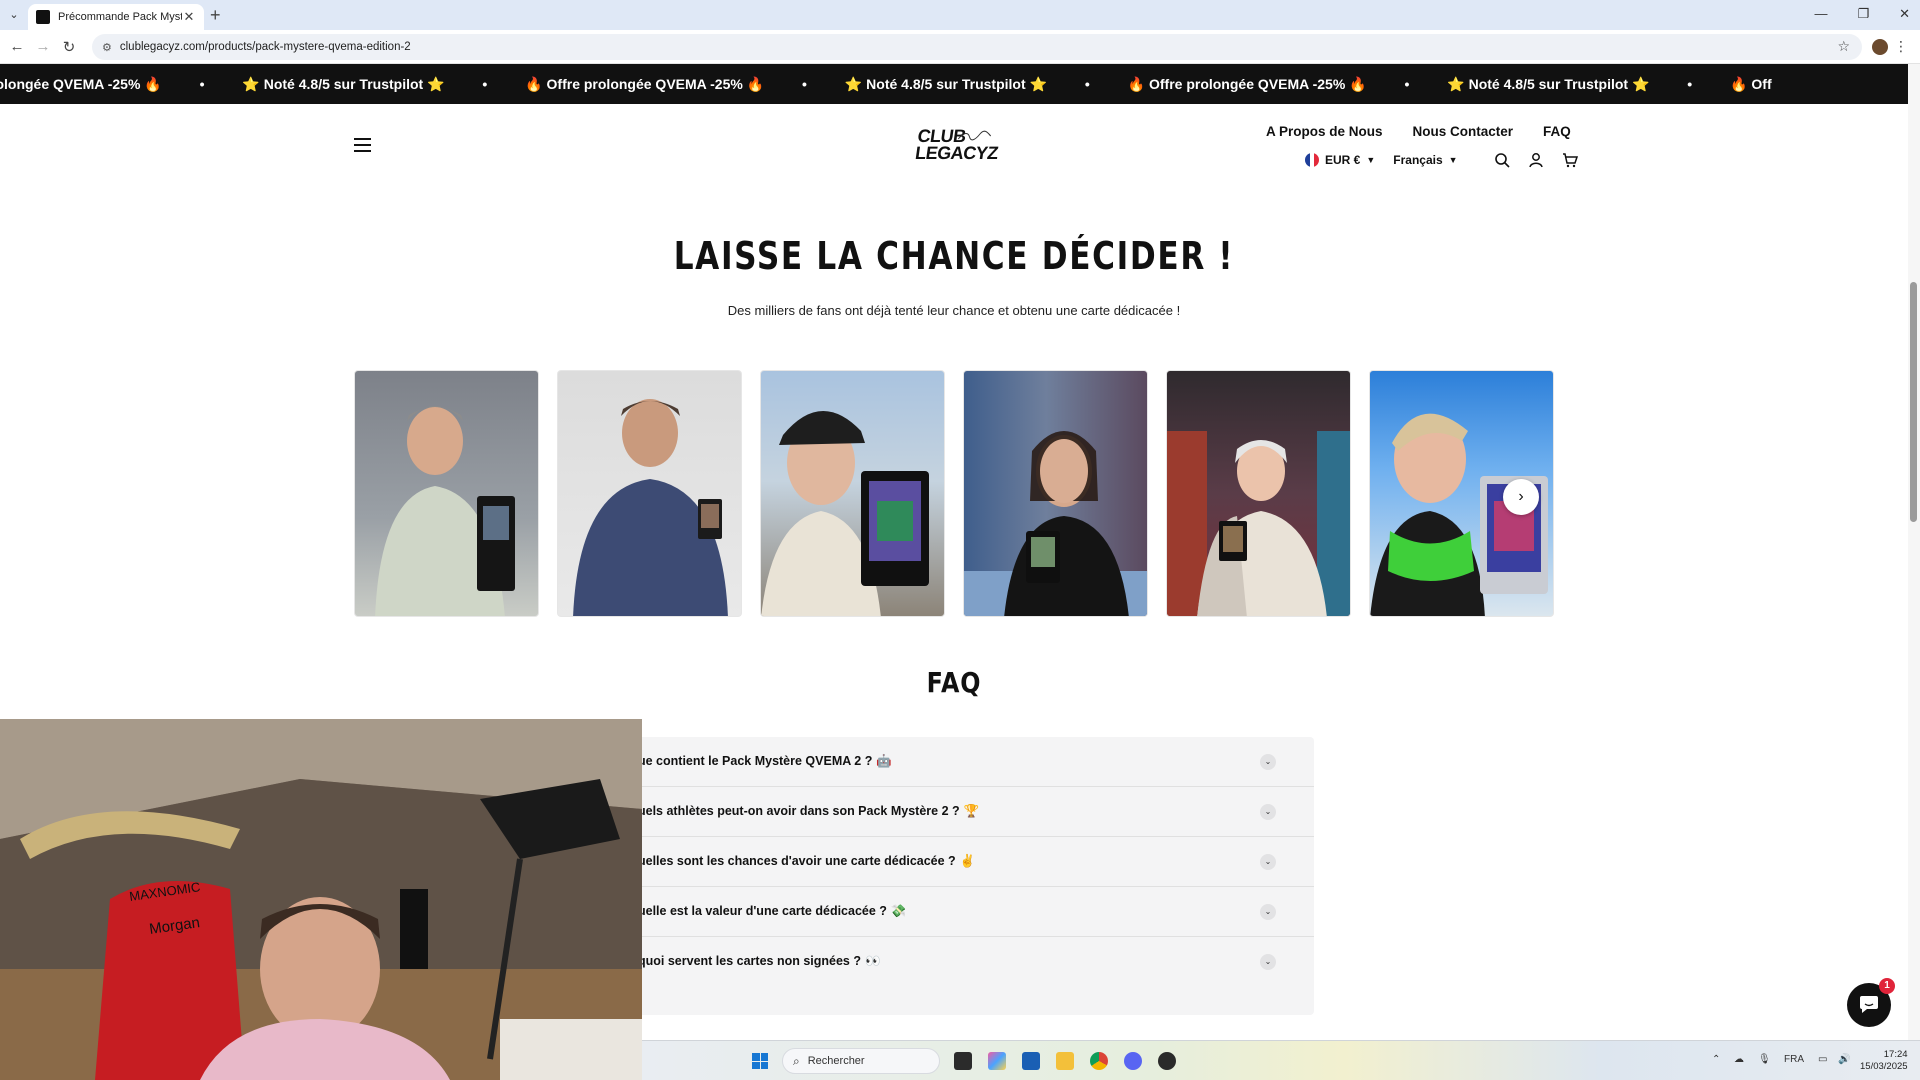 Image resolution: width=1920 pixels, height=1080 pixels. I want to click on webcam-video-image: MAXNOMIC Morgan, so click(321, 899).